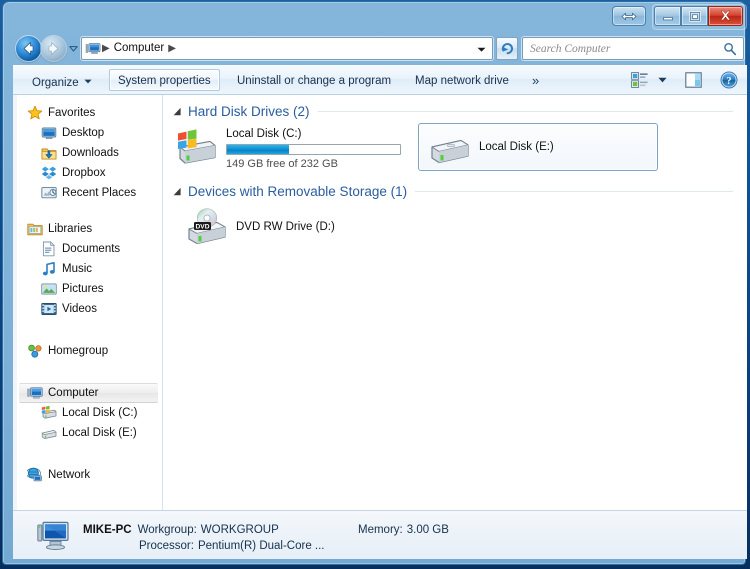 The width and height of the screenshot is (750, 569). Describe the element at coordinates (91, 249) in the screenshot. I see `sidebar-label-documents: Documents` at that location.